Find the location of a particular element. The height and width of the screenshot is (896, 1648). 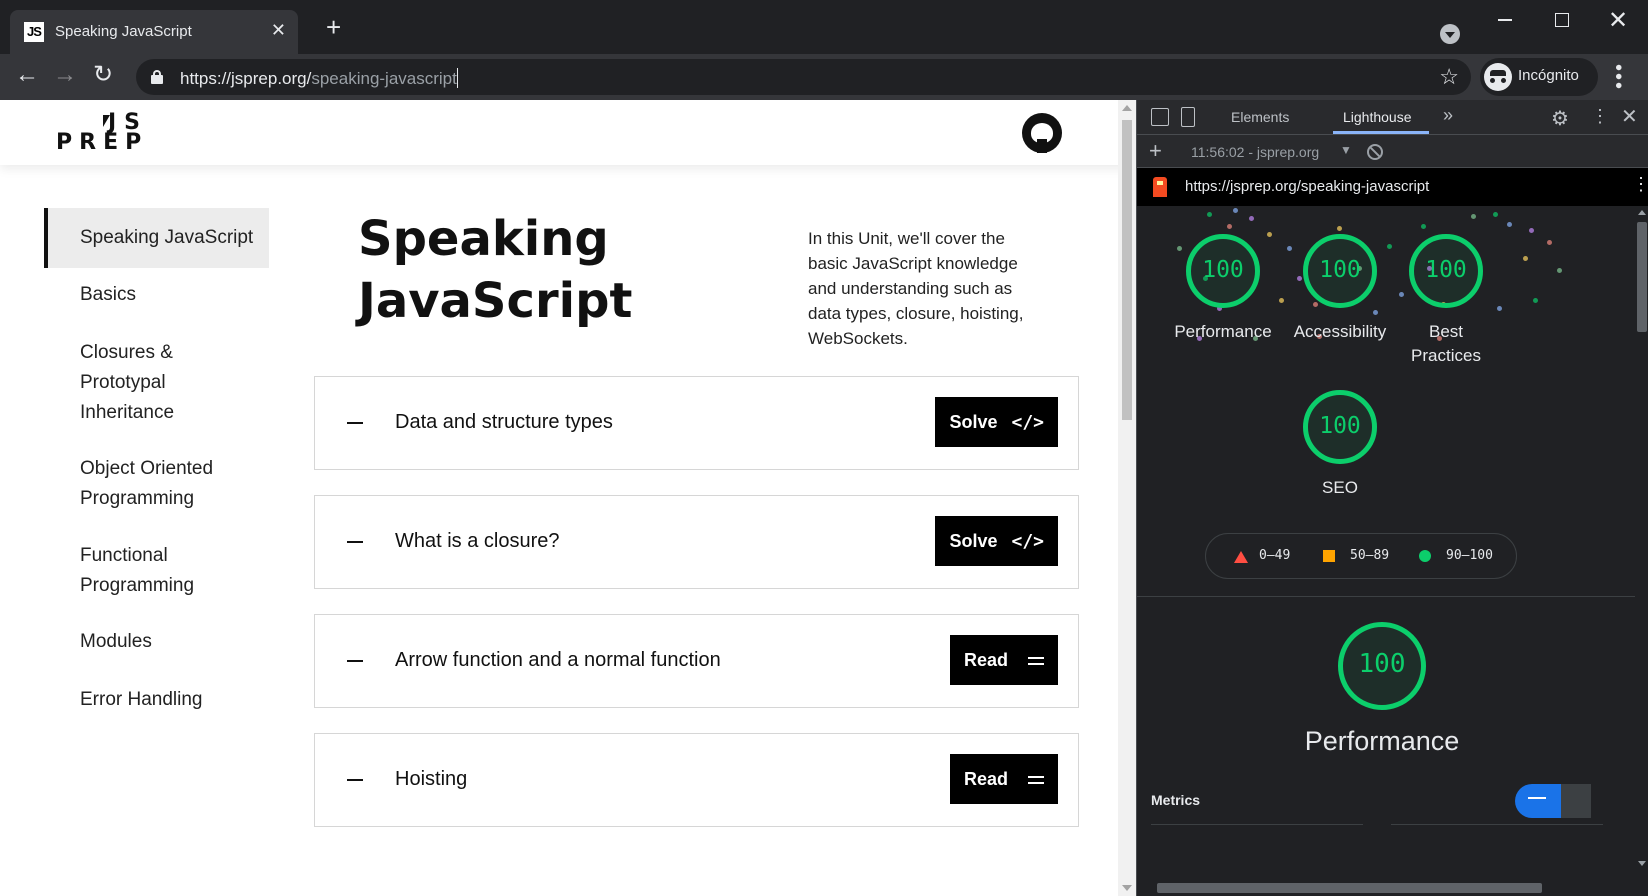

minimize-button is located at coordinates (1505, 20).